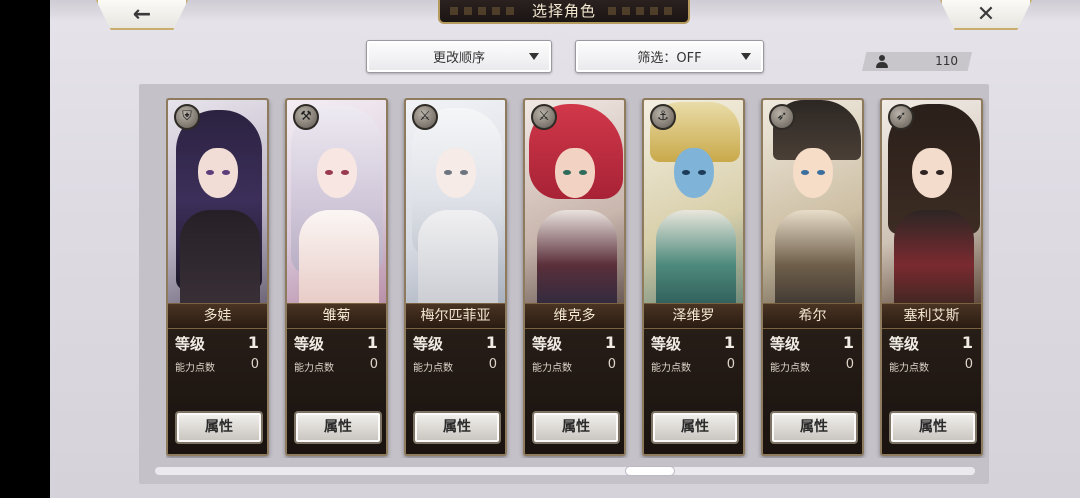  I want to click on character-card: ⚒ 雏菊 等级 1 能力点数 0 属性, so click(336, 277).